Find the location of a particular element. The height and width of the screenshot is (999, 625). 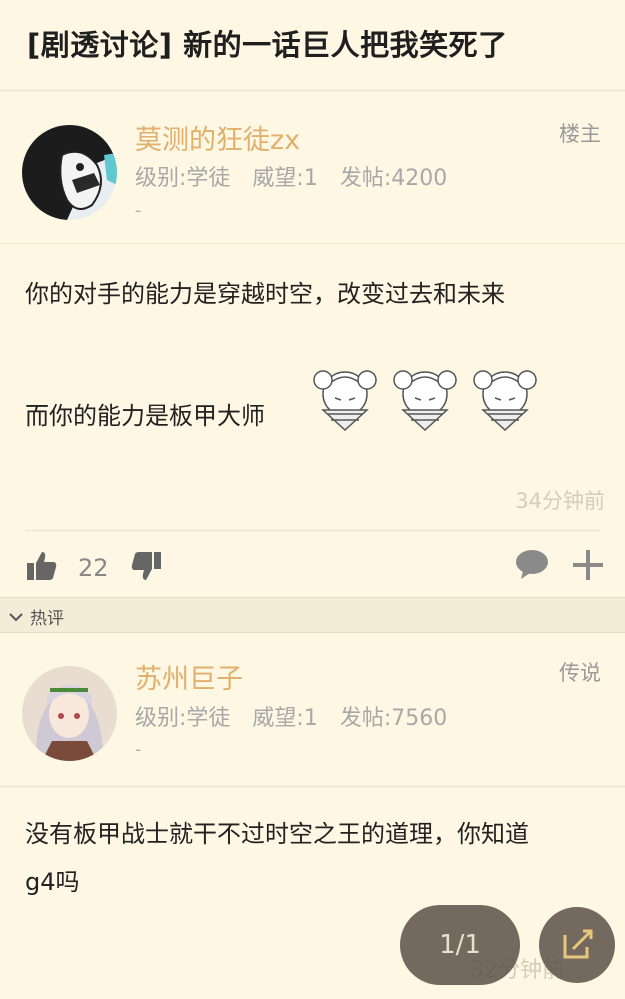

user-meta: 级别:学徒 威望:1 发帖:7560 is located at coordinates (302, 716).